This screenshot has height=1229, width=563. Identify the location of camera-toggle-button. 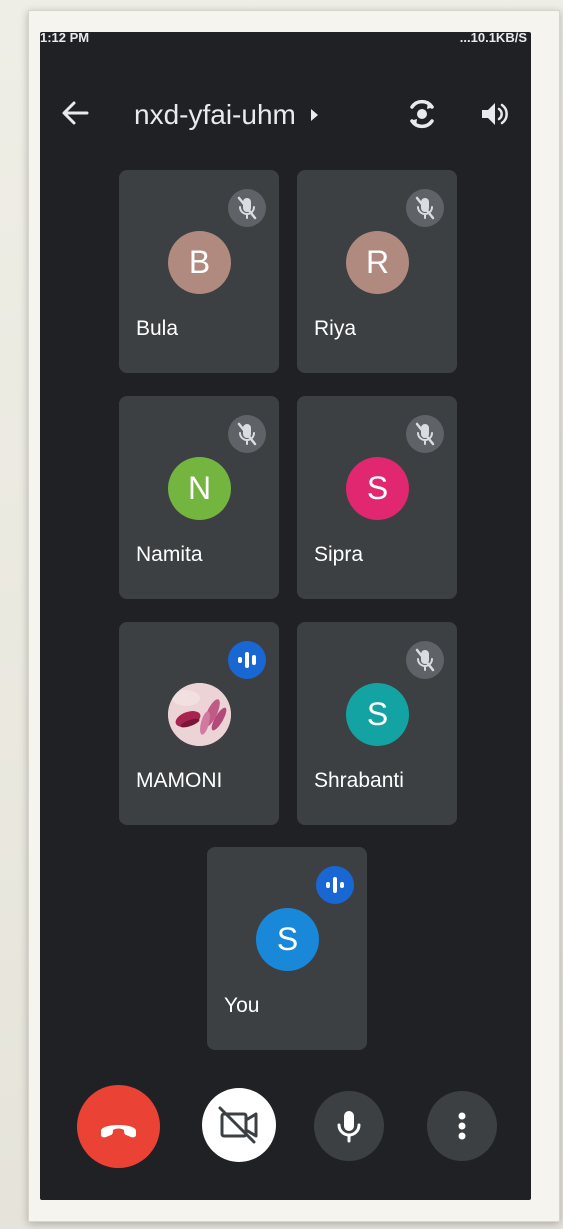
(239, 1125).